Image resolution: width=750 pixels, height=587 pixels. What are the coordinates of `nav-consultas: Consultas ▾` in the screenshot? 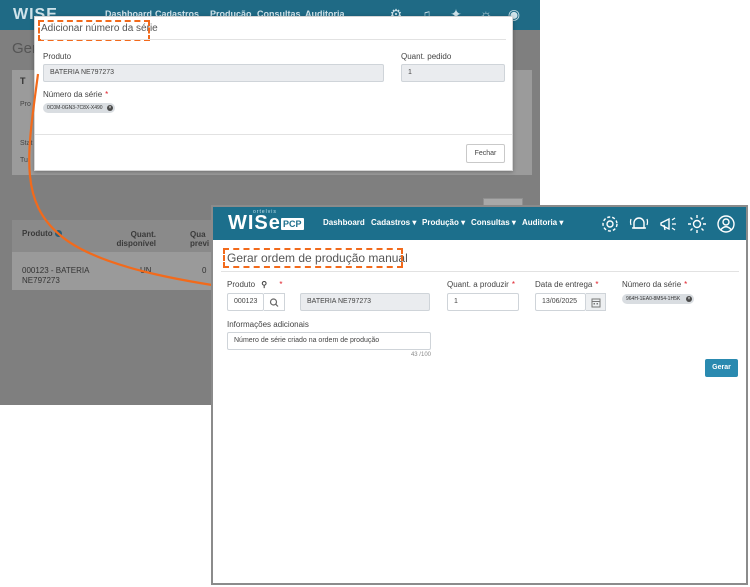 It's located at (493, 222).